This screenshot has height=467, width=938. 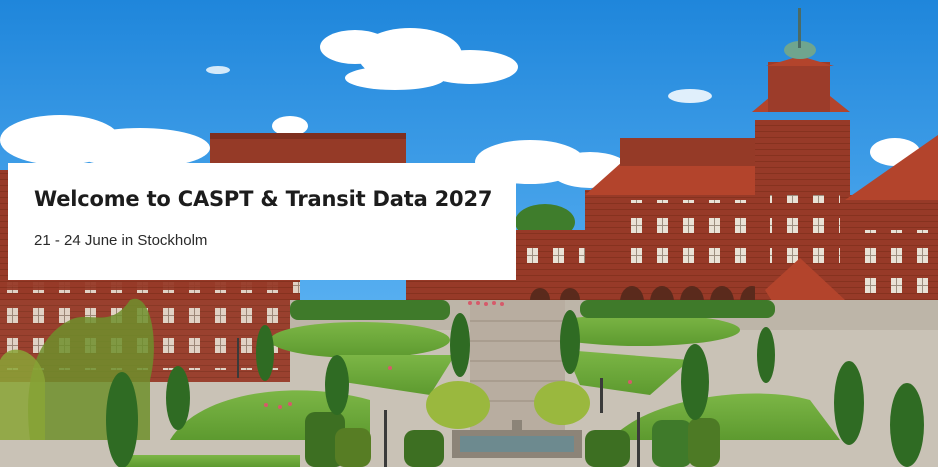 What do you see at coordinates (263, 199) in the screenshot?
I see `page-title: Welcome to CASPT & Transit Data 2027` at bounding box center [263, 199].